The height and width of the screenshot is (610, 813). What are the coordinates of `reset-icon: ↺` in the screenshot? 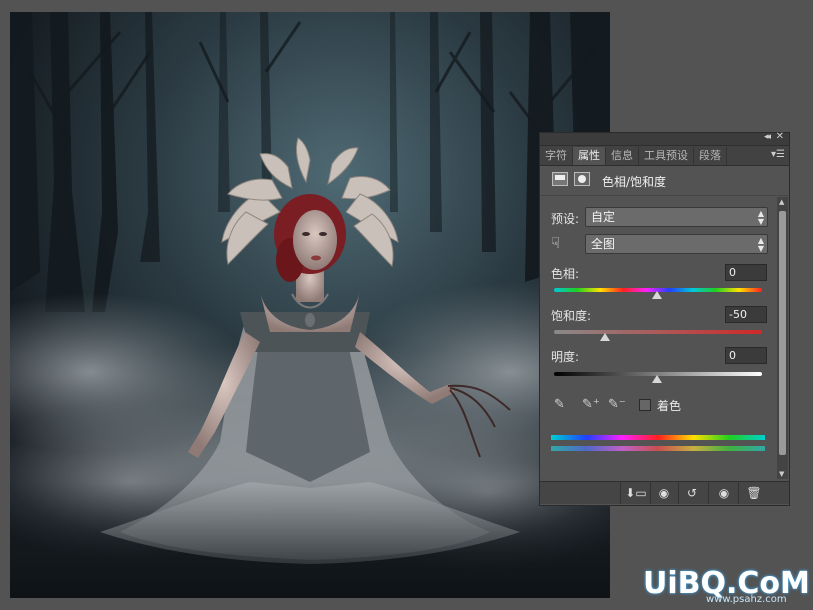 It's located at (692, 493).